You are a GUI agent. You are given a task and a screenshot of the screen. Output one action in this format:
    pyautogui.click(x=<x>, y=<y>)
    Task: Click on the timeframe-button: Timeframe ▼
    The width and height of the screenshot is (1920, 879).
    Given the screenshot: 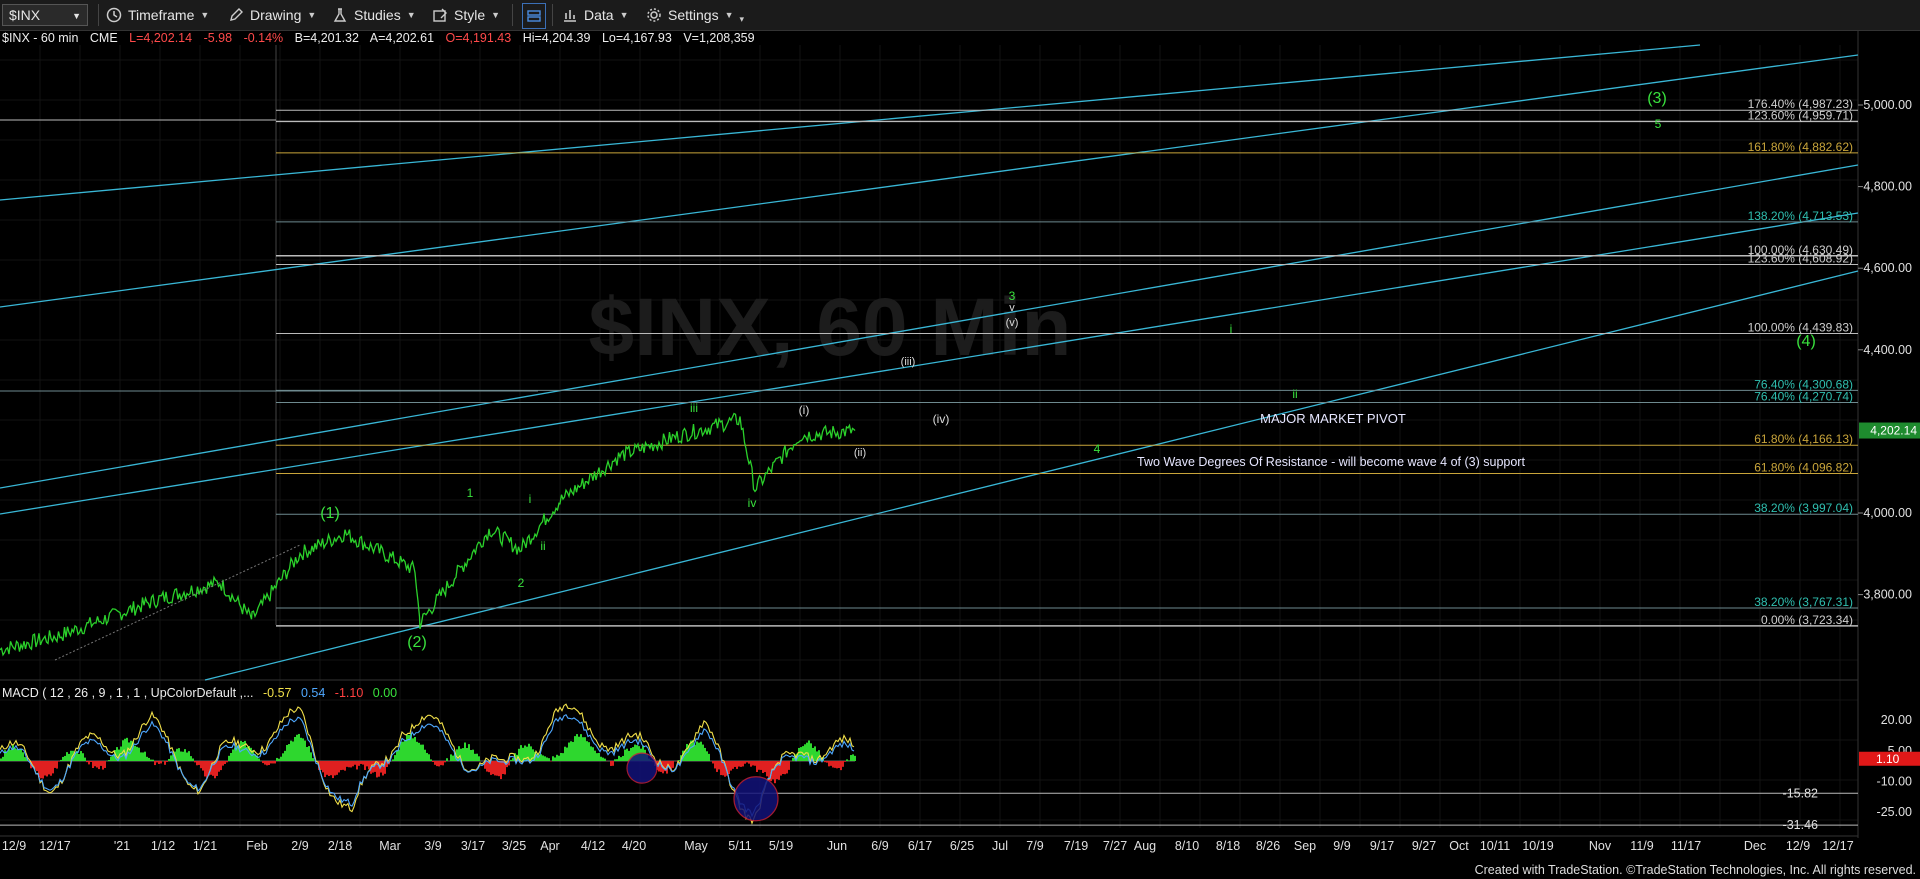 What is the action you would take?
    pyautogui.click(x=157, y=15)
    